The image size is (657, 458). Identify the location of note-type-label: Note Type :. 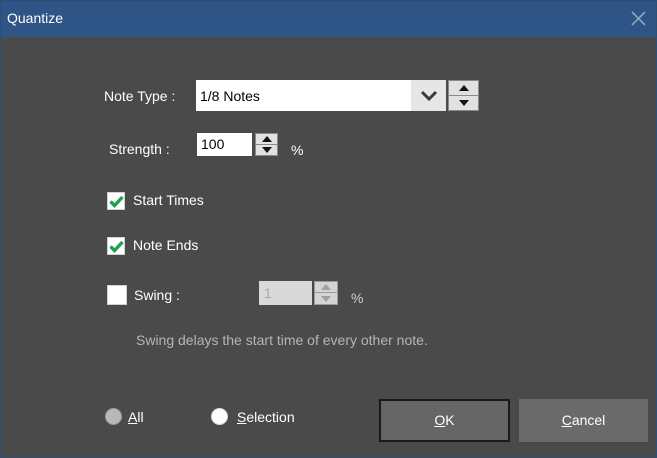
(140, 96).